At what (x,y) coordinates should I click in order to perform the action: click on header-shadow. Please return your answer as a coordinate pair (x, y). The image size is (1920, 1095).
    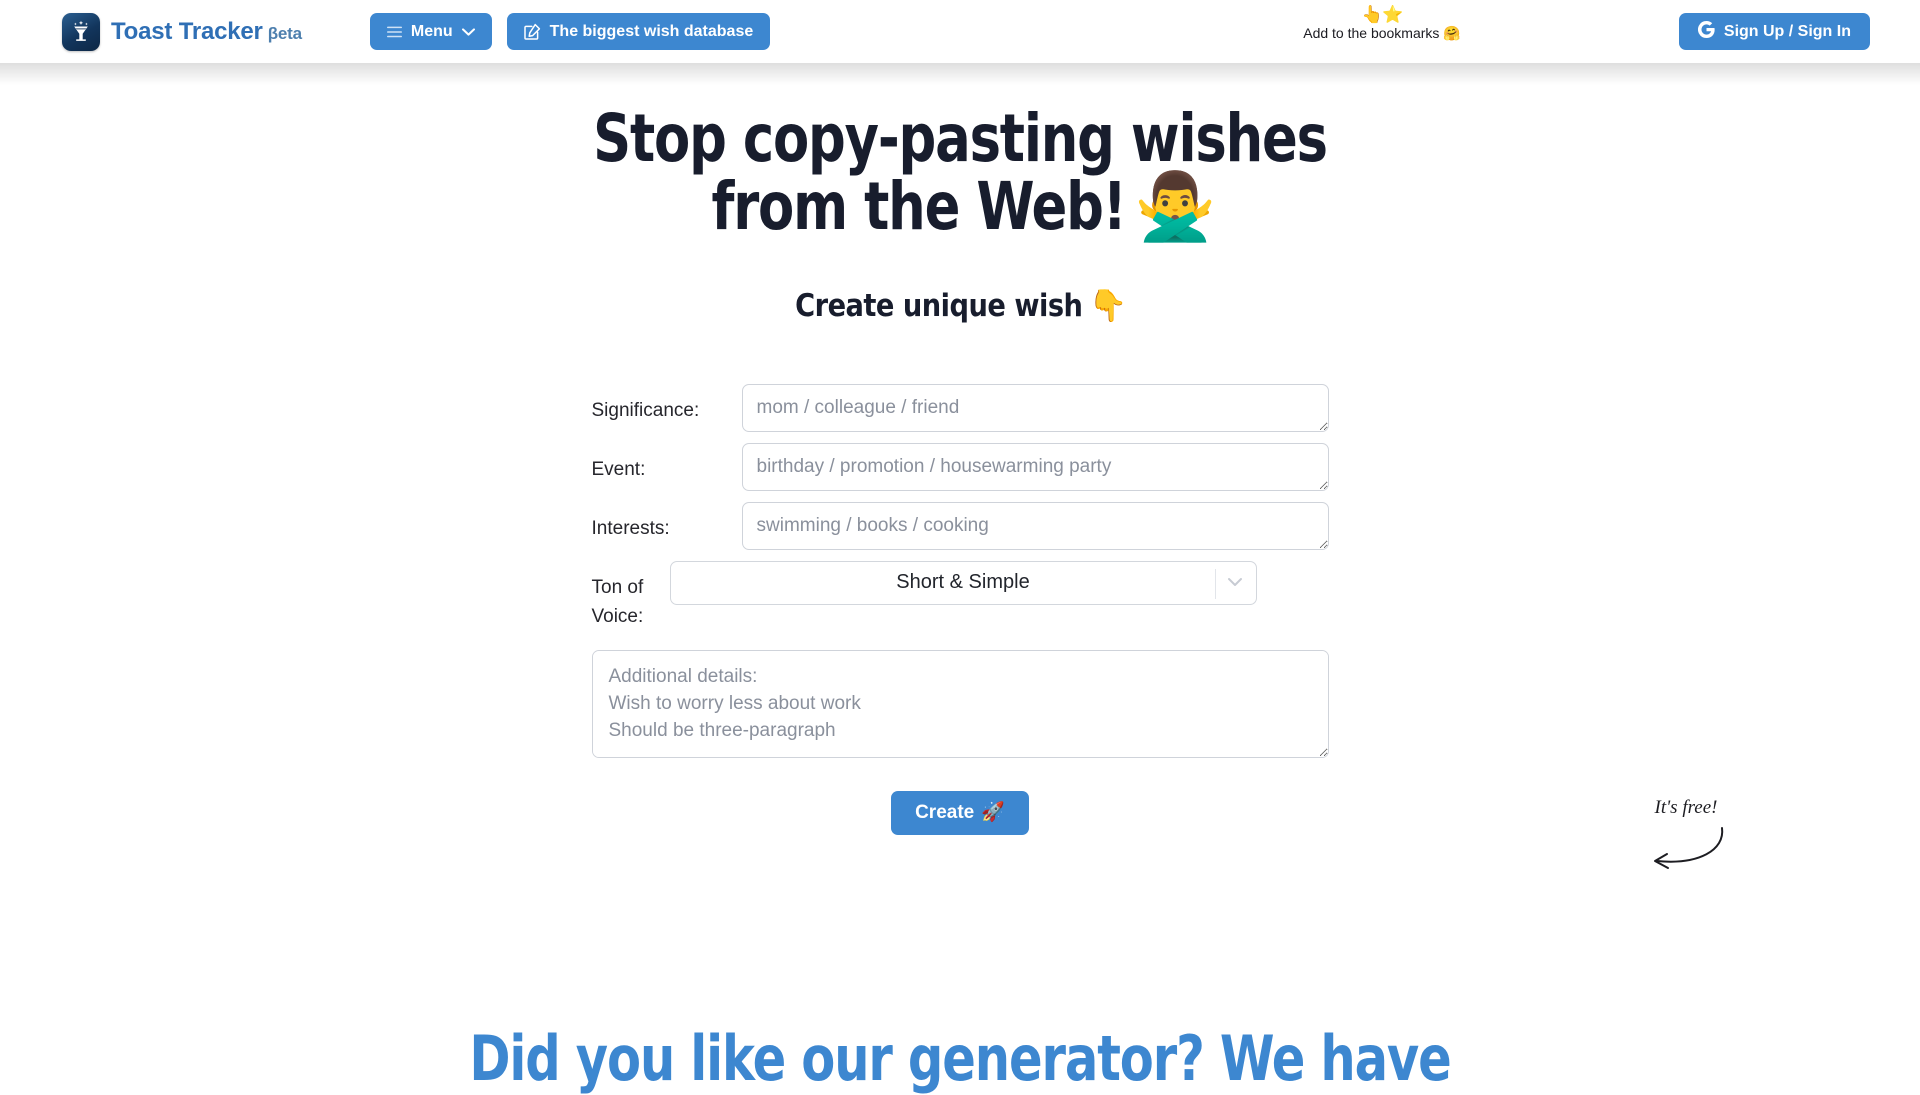
    Looking at the image, I should click on (960, 74).